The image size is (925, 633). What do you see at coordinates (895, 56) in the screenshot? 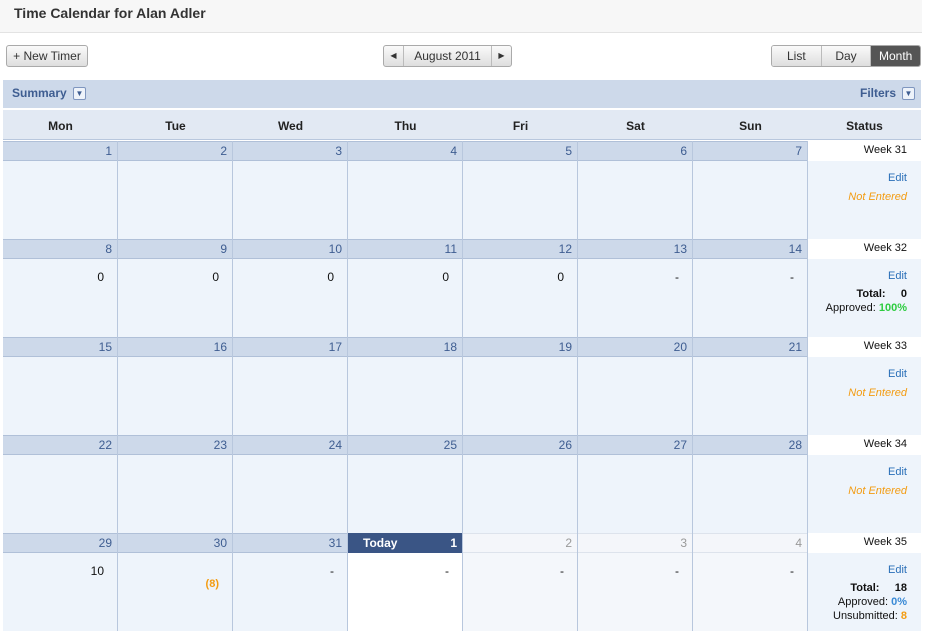
I see `view-month-button: Month` at bounding box center [895, 56].